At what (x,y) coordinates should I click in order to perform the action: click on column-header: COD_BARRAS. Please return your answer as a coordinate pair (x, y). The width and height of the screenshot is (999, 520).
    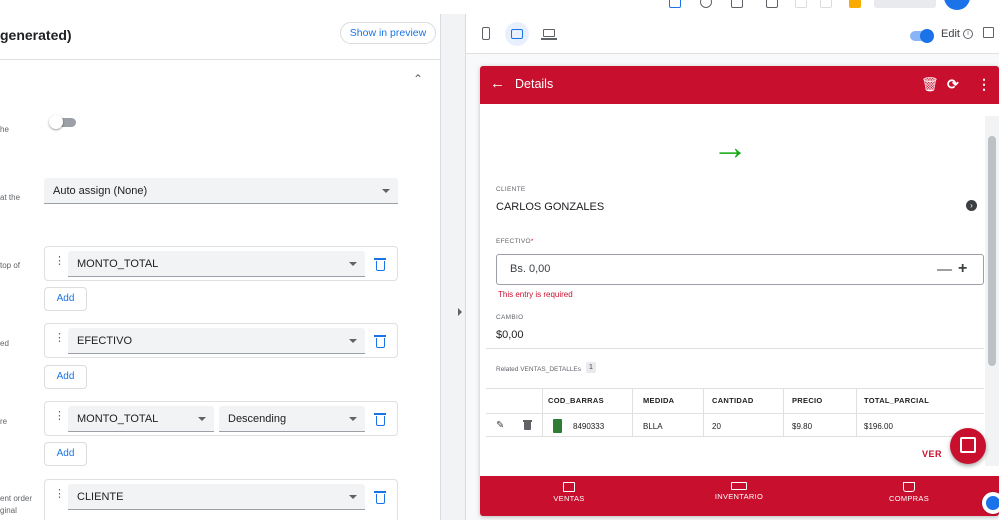
    Looking at the image, I should click on (576, 400).